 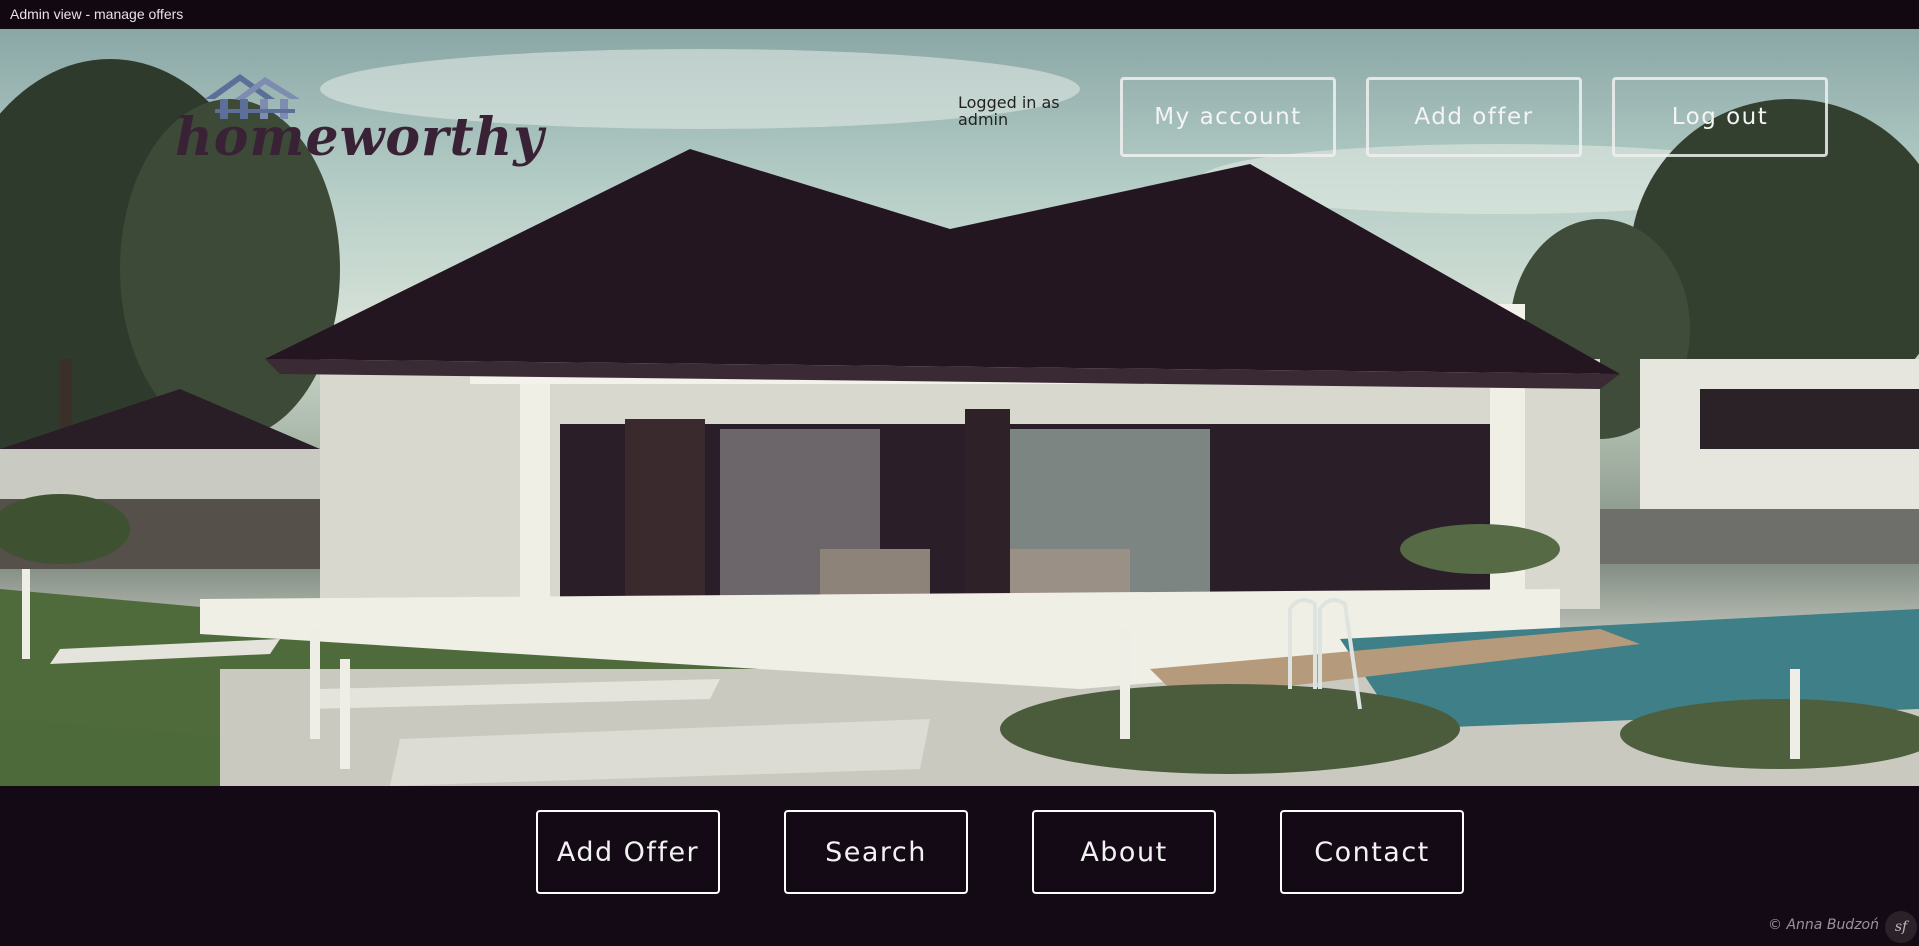 What do you see at coordinates (1474, 117) in the screenshot?
I see `add-offer-top-button: Add offer` at bounding box center [1474, 117].